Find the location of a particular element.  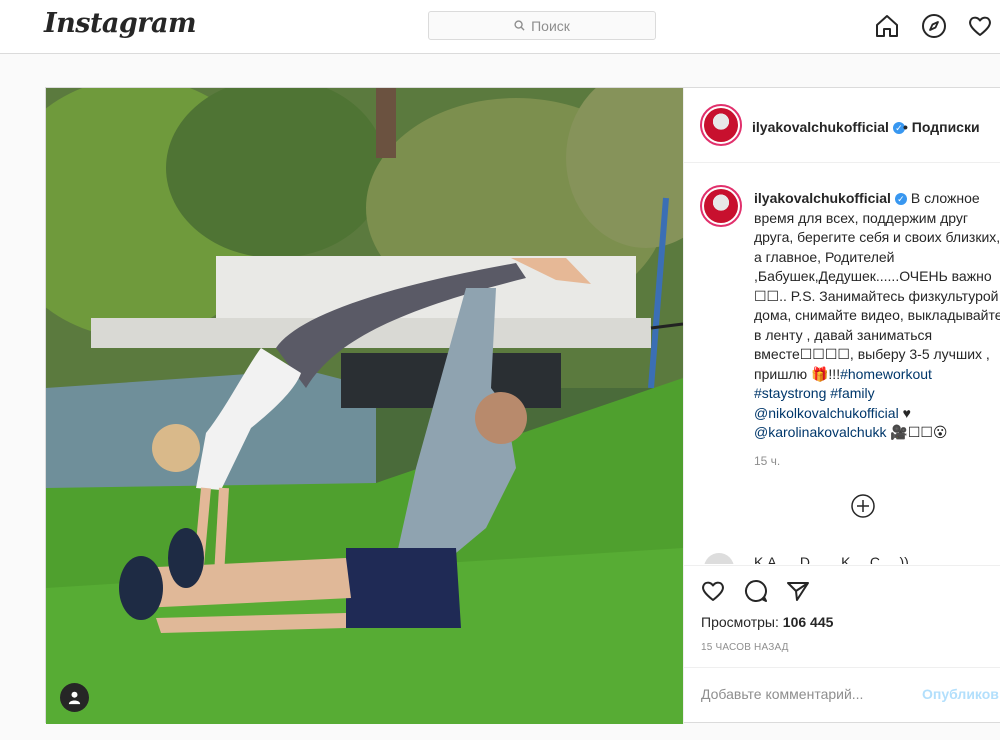

activity-heart-icon is located at coordinates (980, 26).